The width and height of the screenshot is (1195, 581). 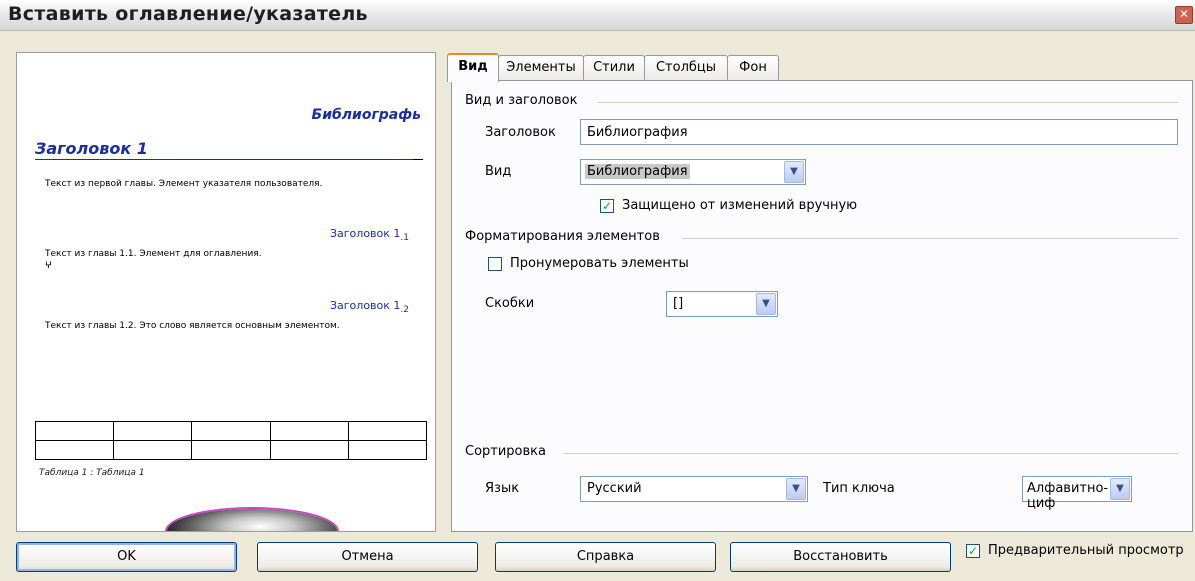 What do you see at coordinates (498, 171) in the screenshot?
I see `type-label: Вид` at bounding box center [498, 171].